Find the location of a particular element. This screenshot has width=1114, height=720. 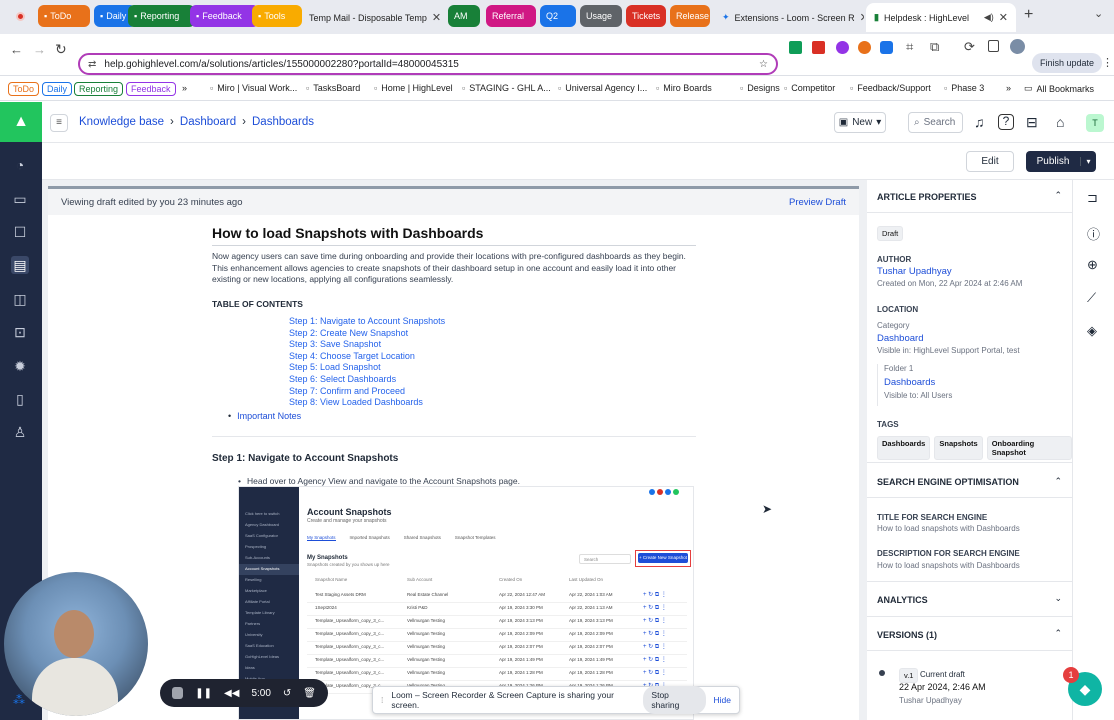

tab-group-3: ▪ Feedback is located at coordinates (224, 16).